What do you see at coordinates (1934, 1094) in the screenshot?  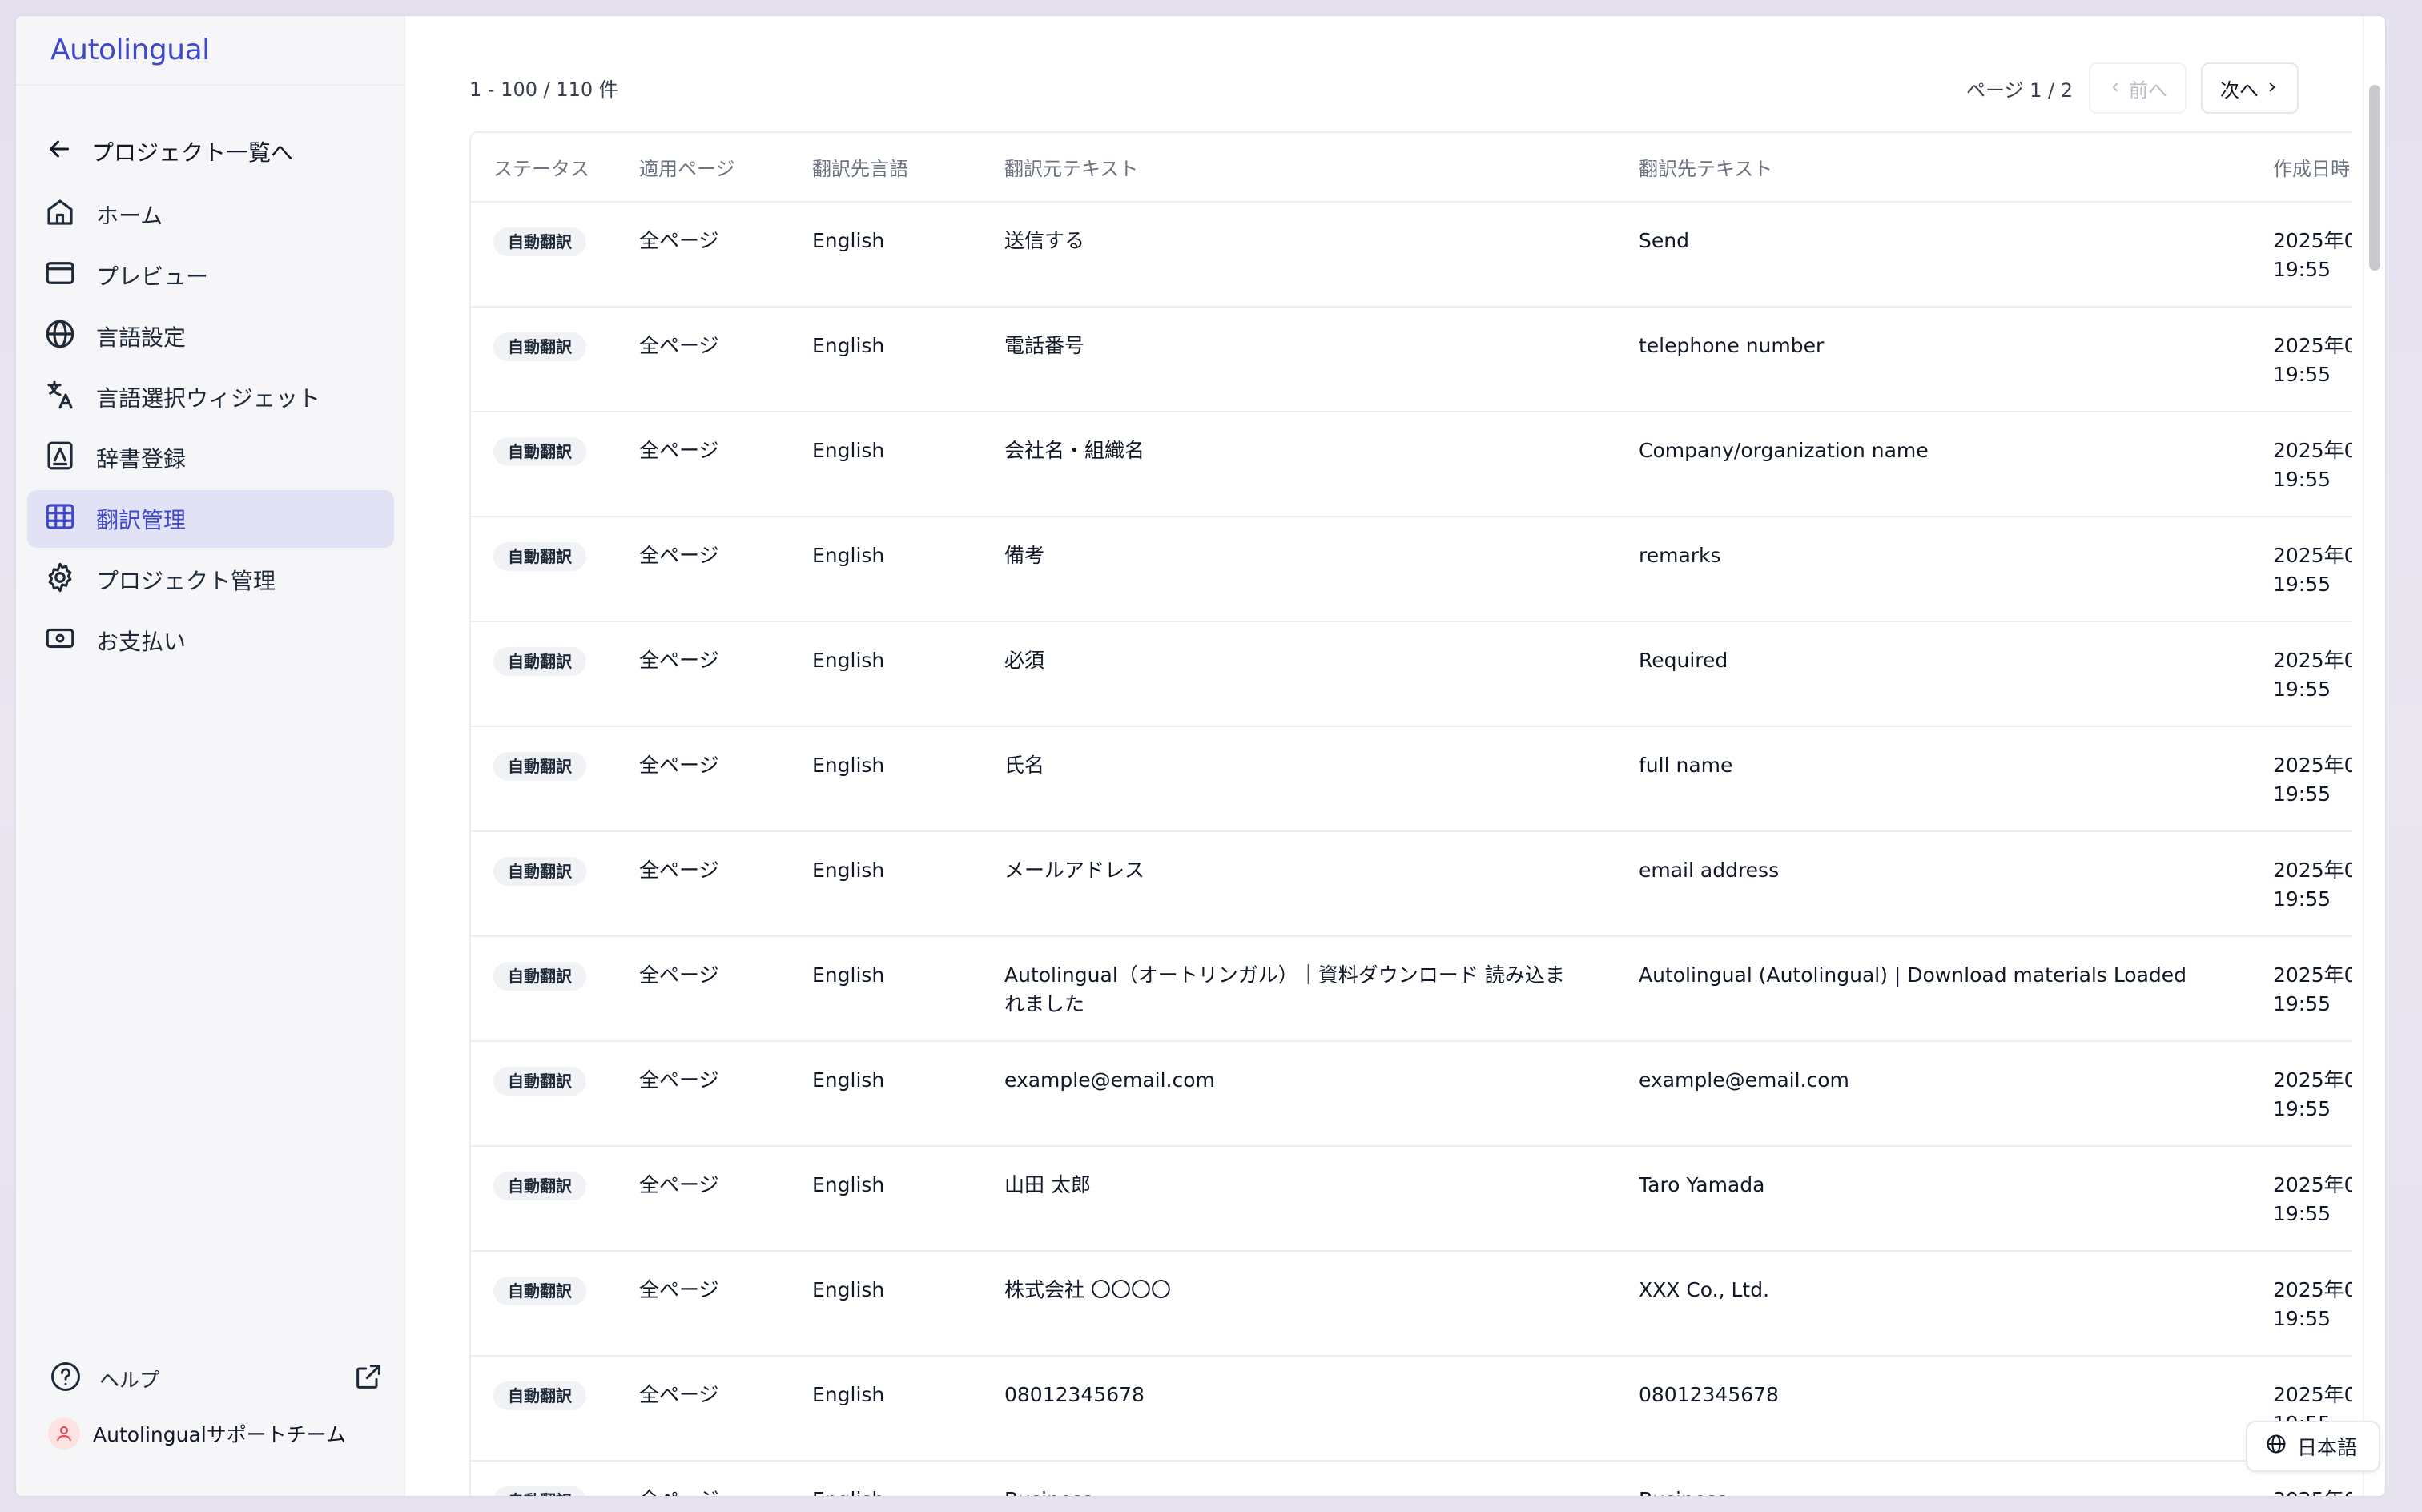 I see `target-text-cell: example@email.com` at bounding box center [1934, 1094].